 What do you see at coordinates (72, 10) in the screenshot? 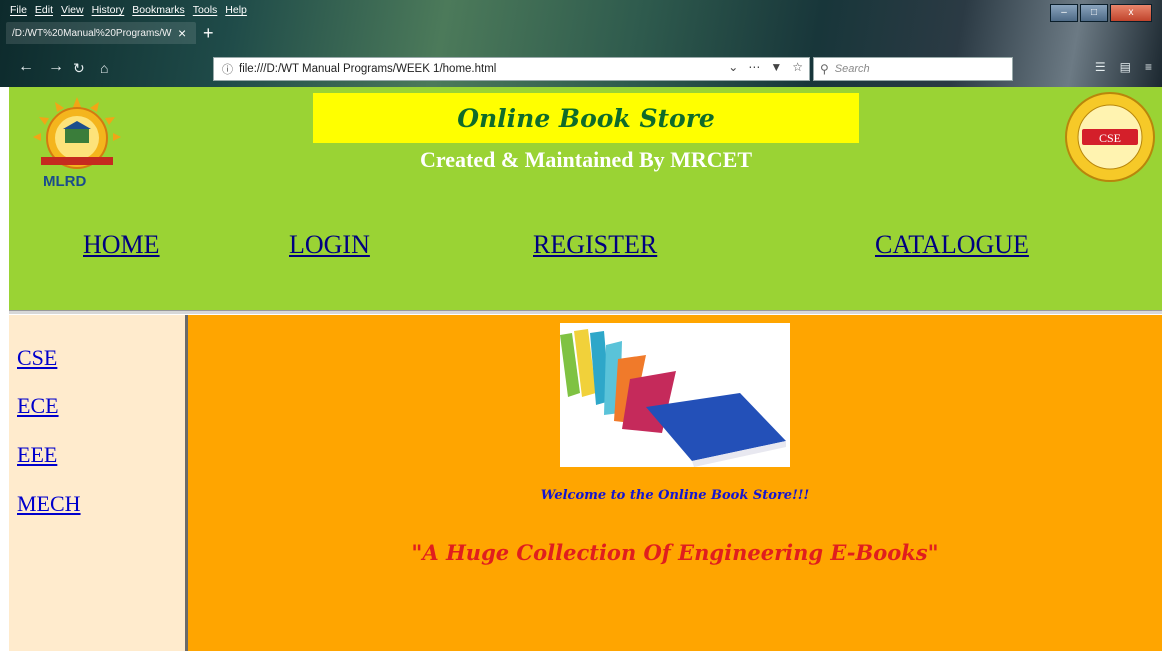
I see `menu-view: View` at bounding box center [72, 10].